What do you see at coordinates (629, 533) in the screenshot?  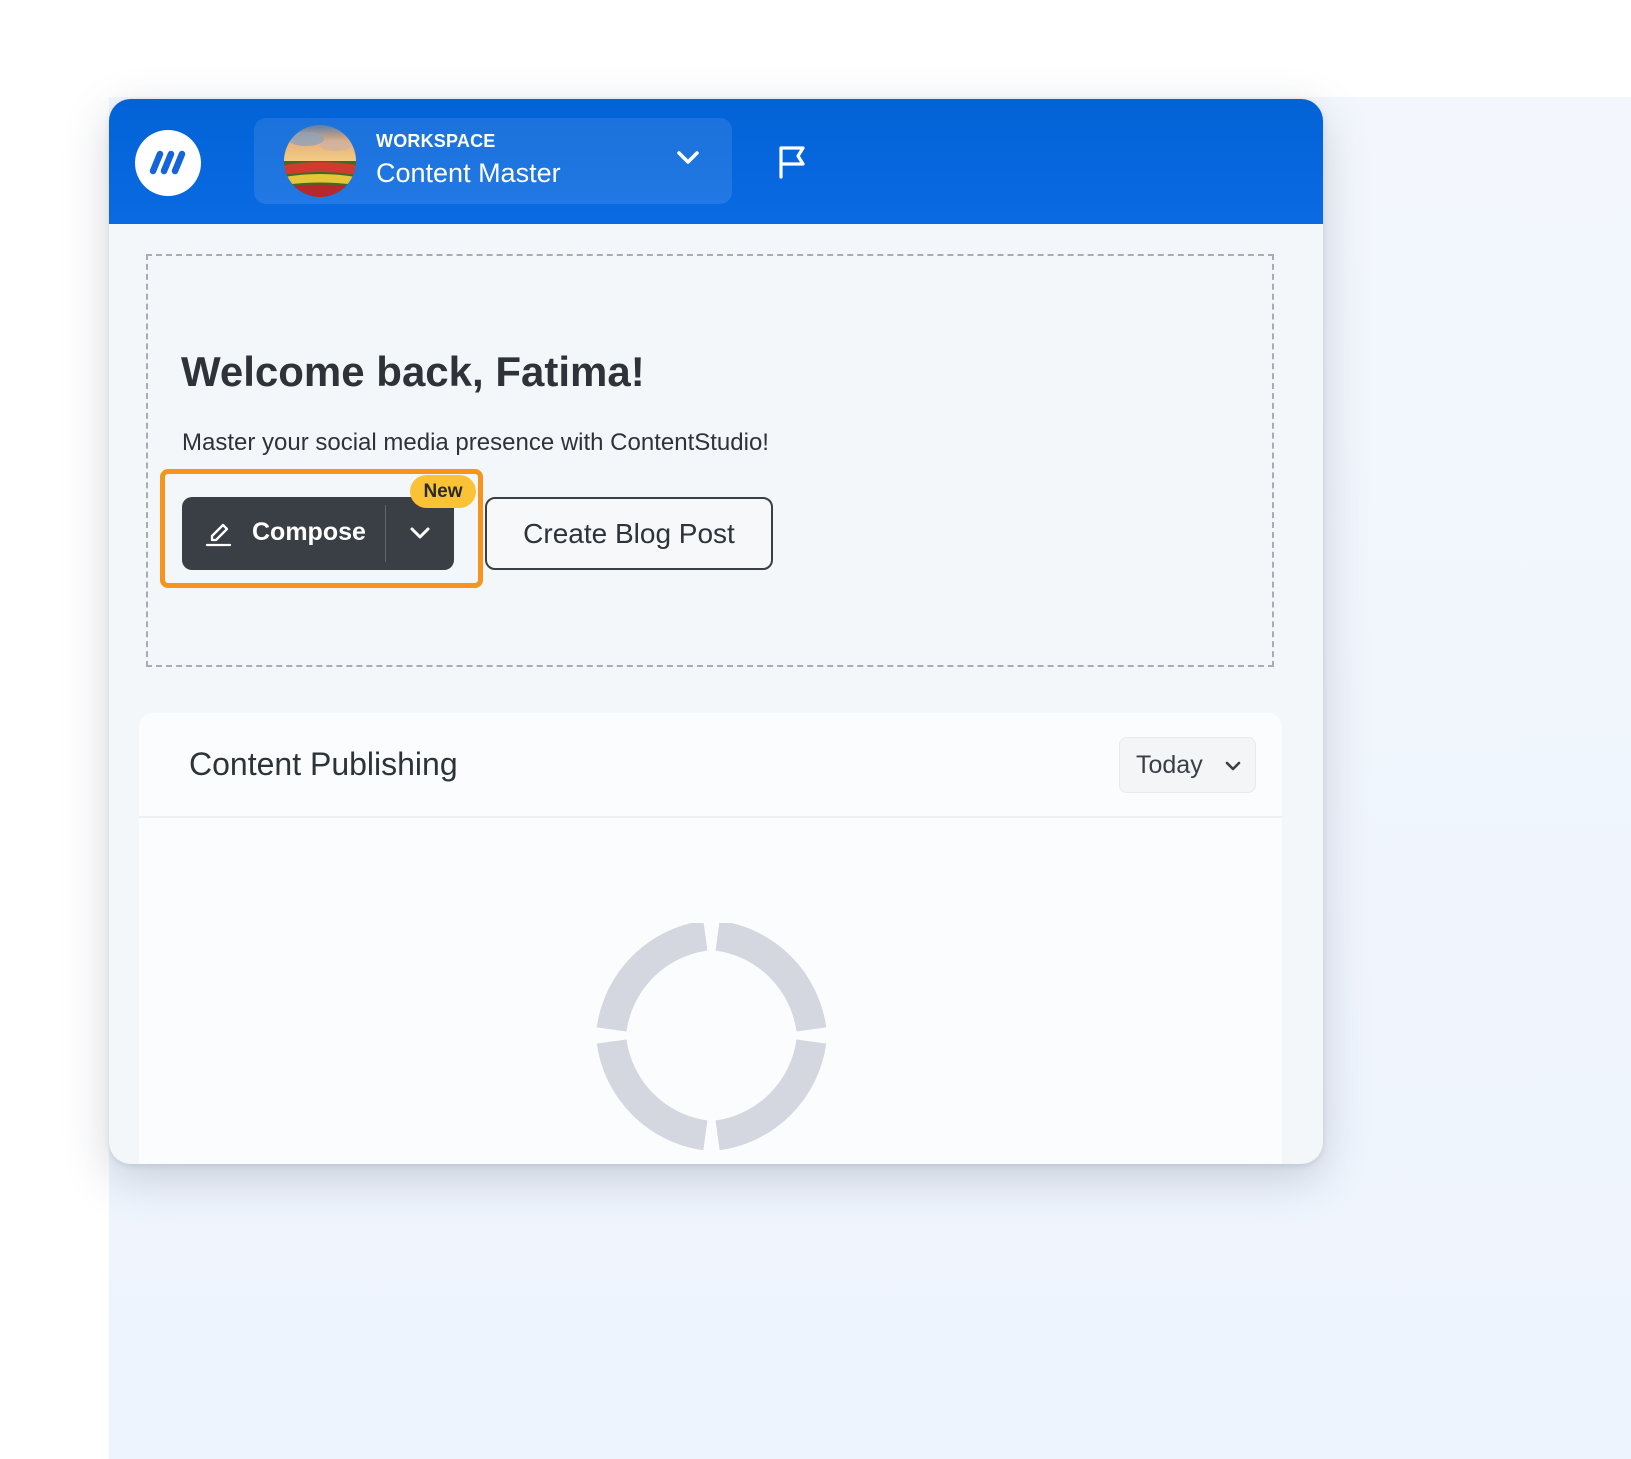 I see `create-blog-post-button: Create Blog Post` at bounding box center [629, 533].